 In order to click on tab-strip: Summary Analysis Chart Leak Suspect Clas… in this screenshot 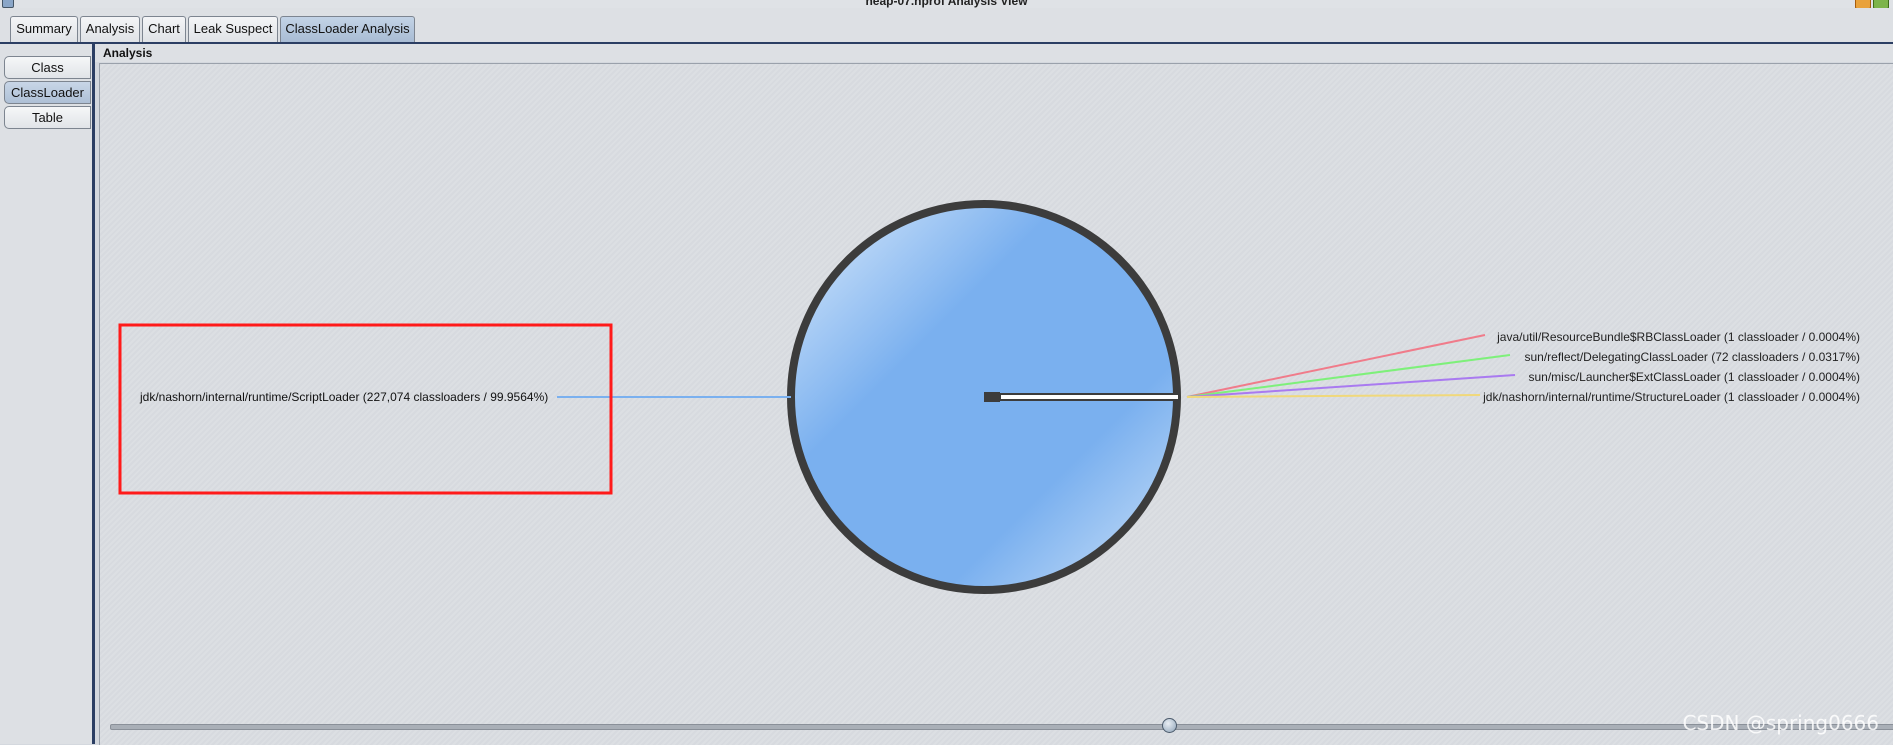, I will do `click(946, 26)`.